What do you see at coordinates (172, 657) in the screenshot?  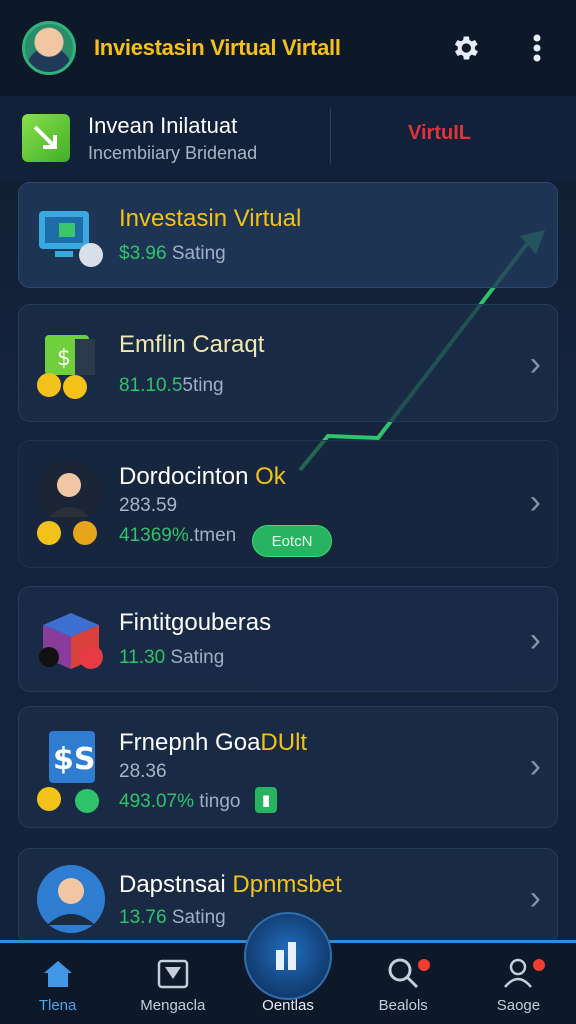 I see `card-subtitle: 11.30 Sating` at bounding box center [172, 657].